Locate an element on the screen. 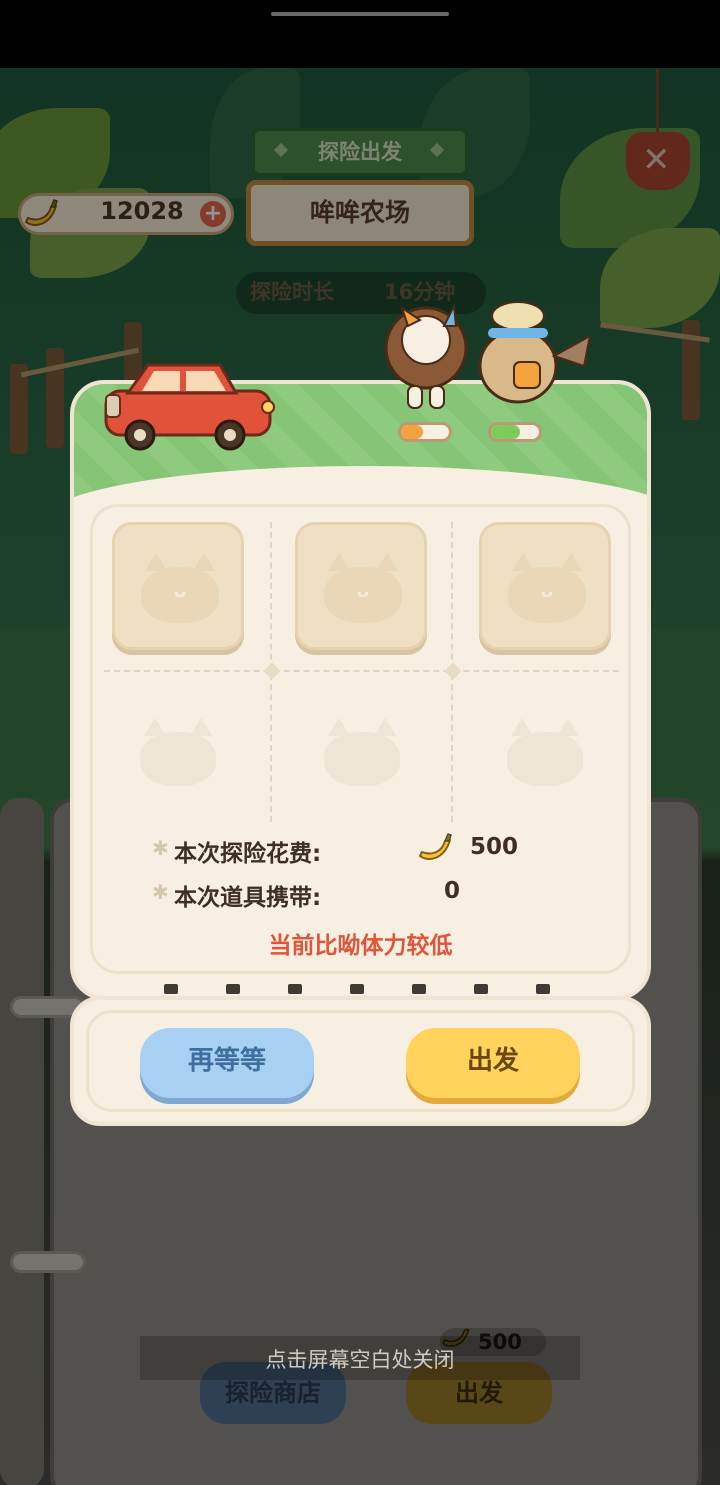 This screenshot has width=720, height=1485. companion-slot-2: ᴗ is located at coordinates (361, 586).